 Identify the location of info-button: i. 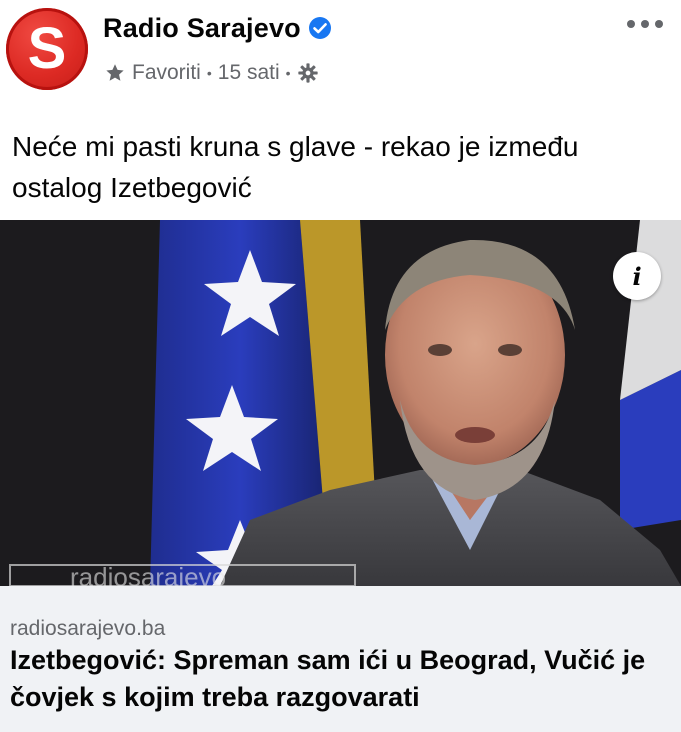
(637, 276).